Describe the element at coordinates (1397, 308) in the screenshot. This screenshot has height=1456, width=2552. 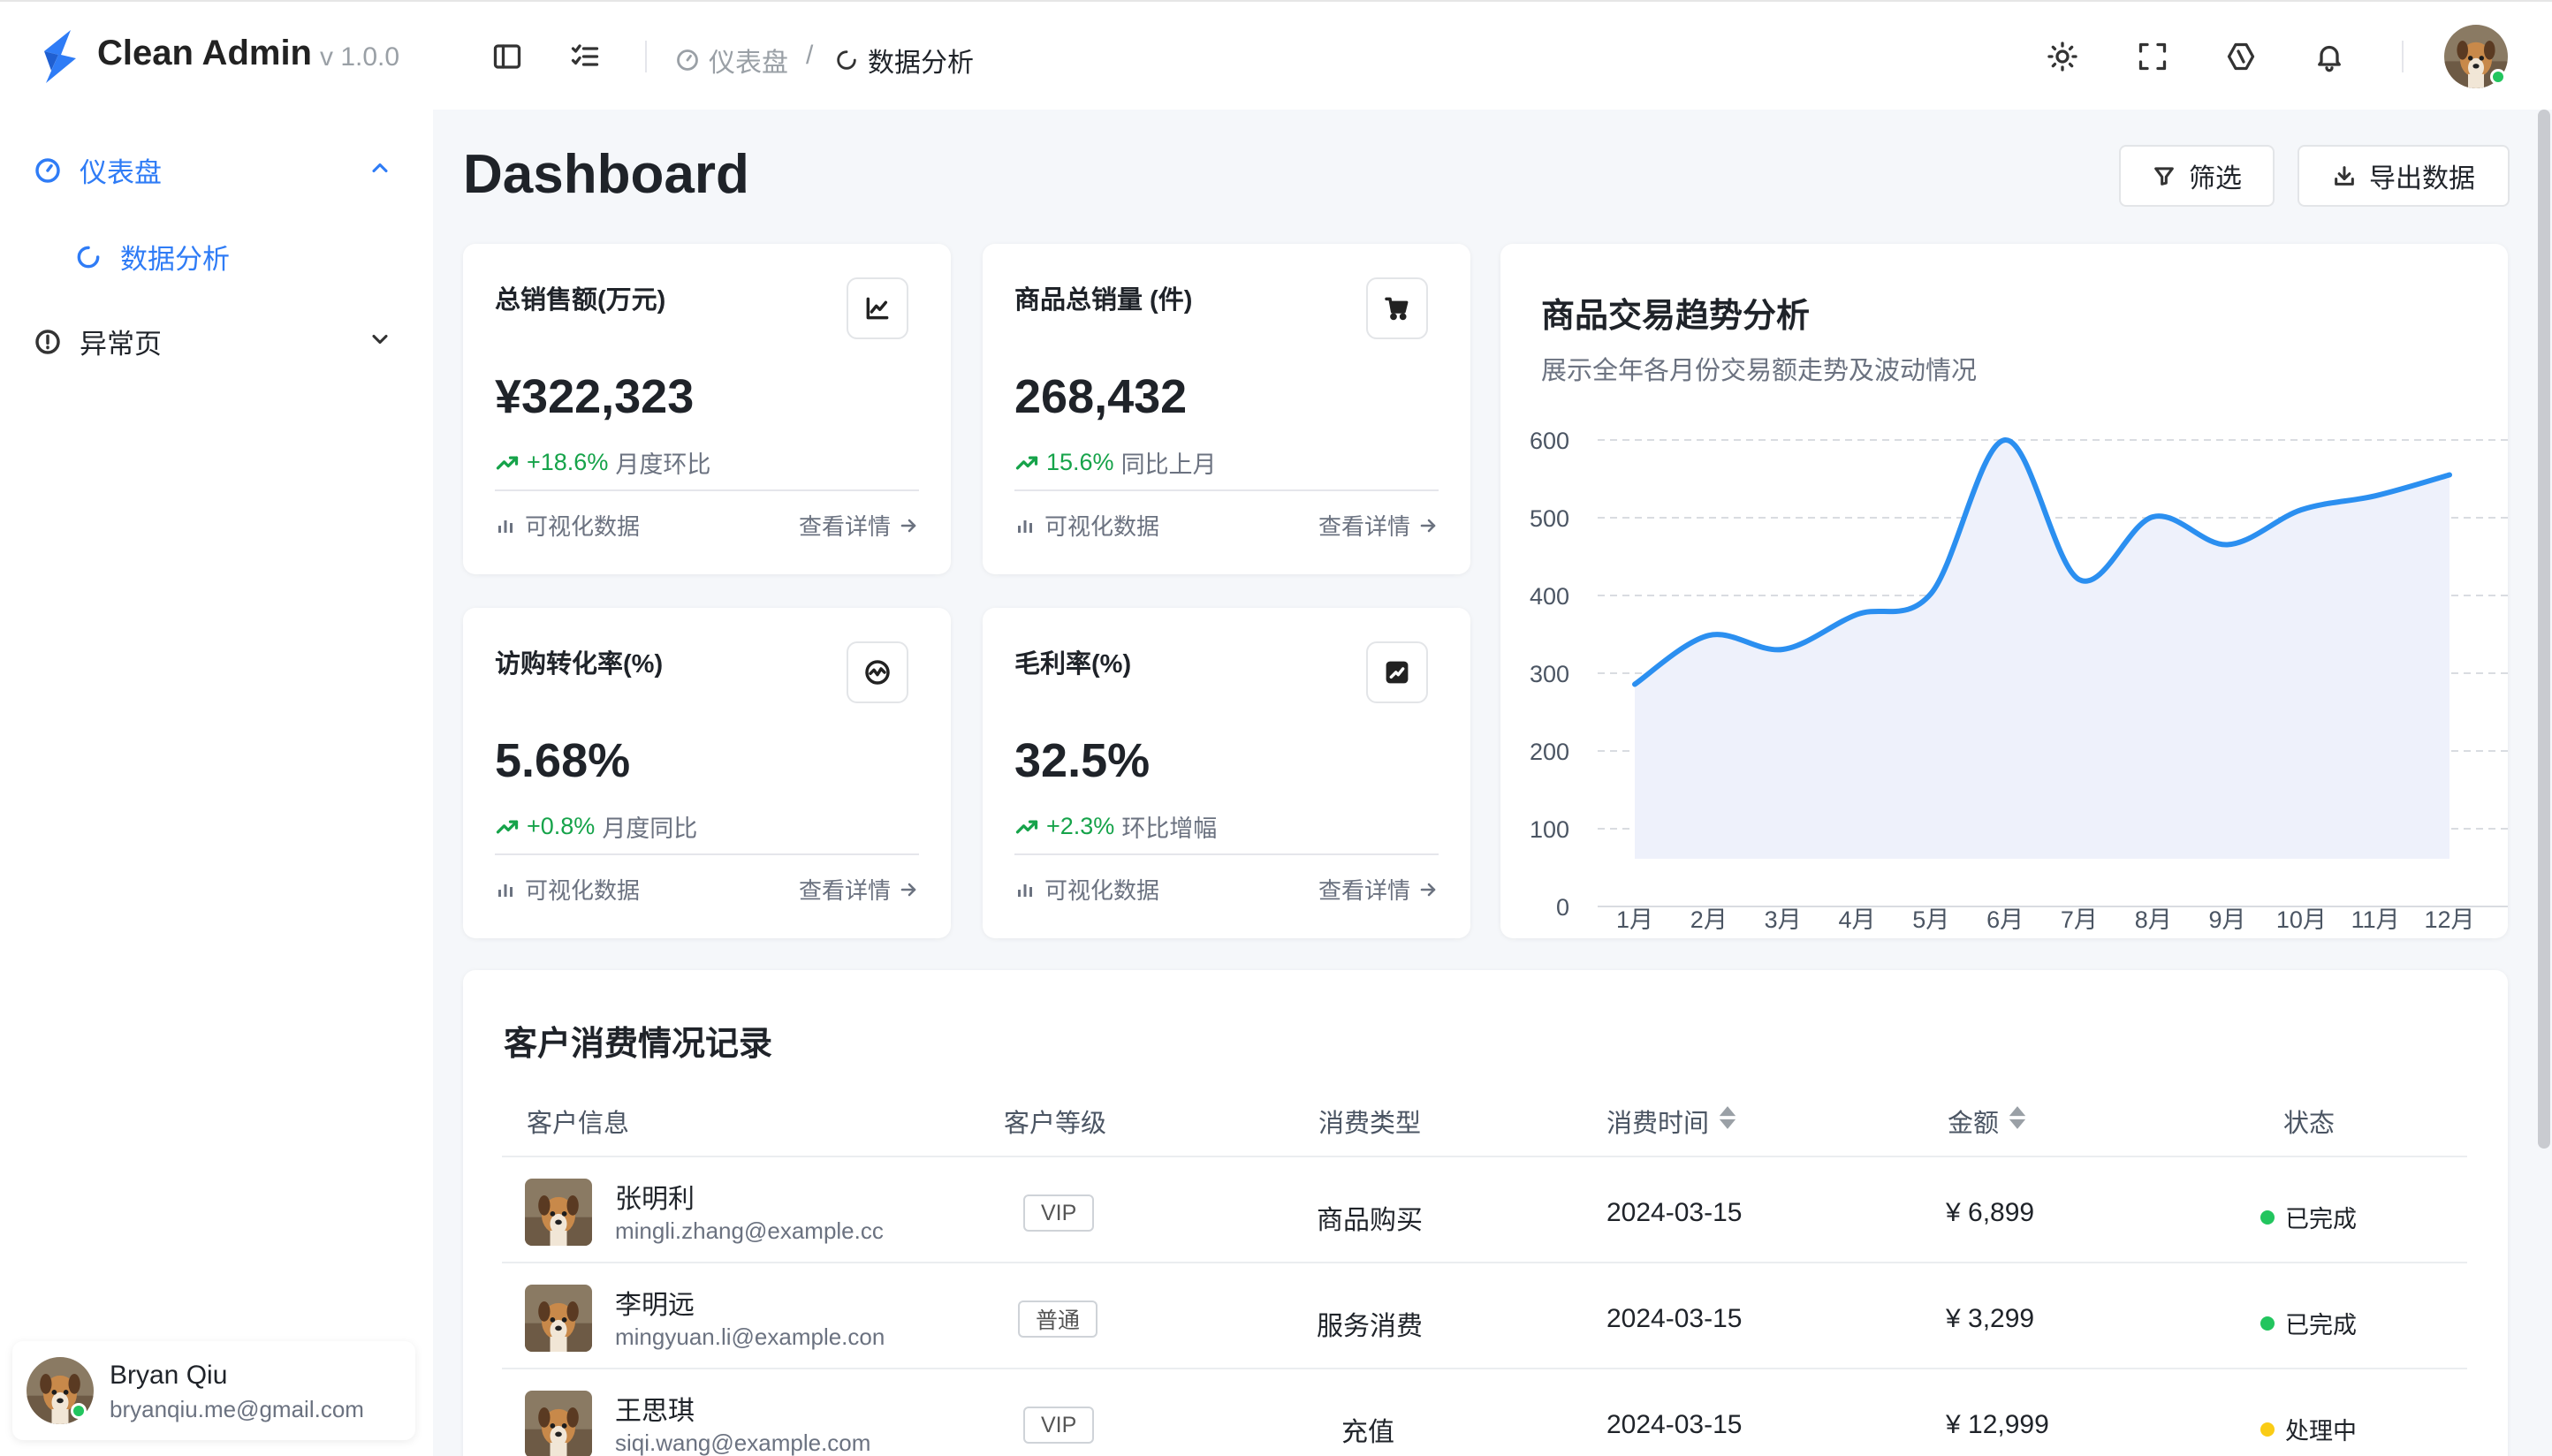
I see `cart-icon` at that location.